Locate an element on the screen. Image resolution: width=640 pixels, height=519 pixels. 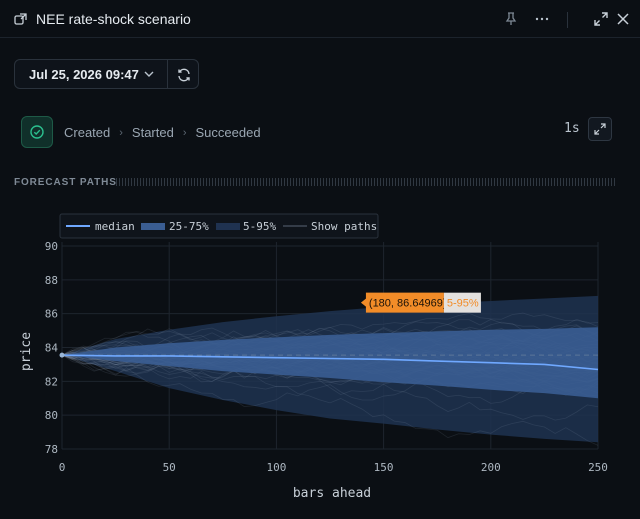
tooltip-value: (180, 86.64969) is located at coordinates (408, 304).